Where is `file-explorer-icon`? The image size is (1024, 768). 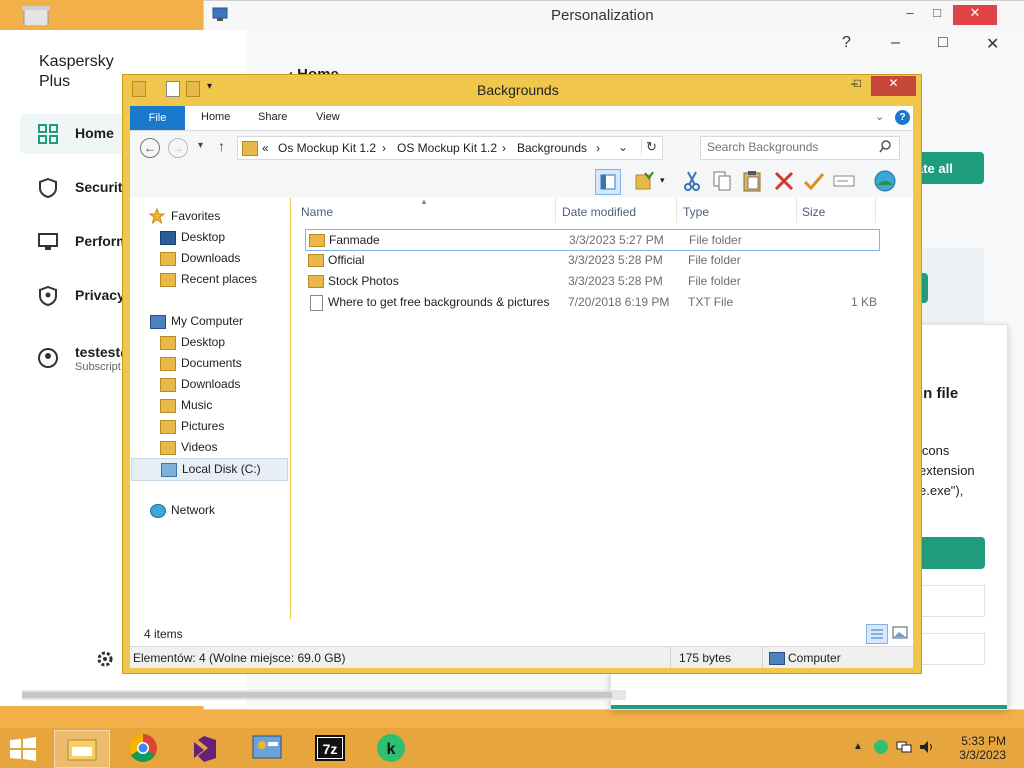
file-explorer-icon is located at coordinates (82, 749).